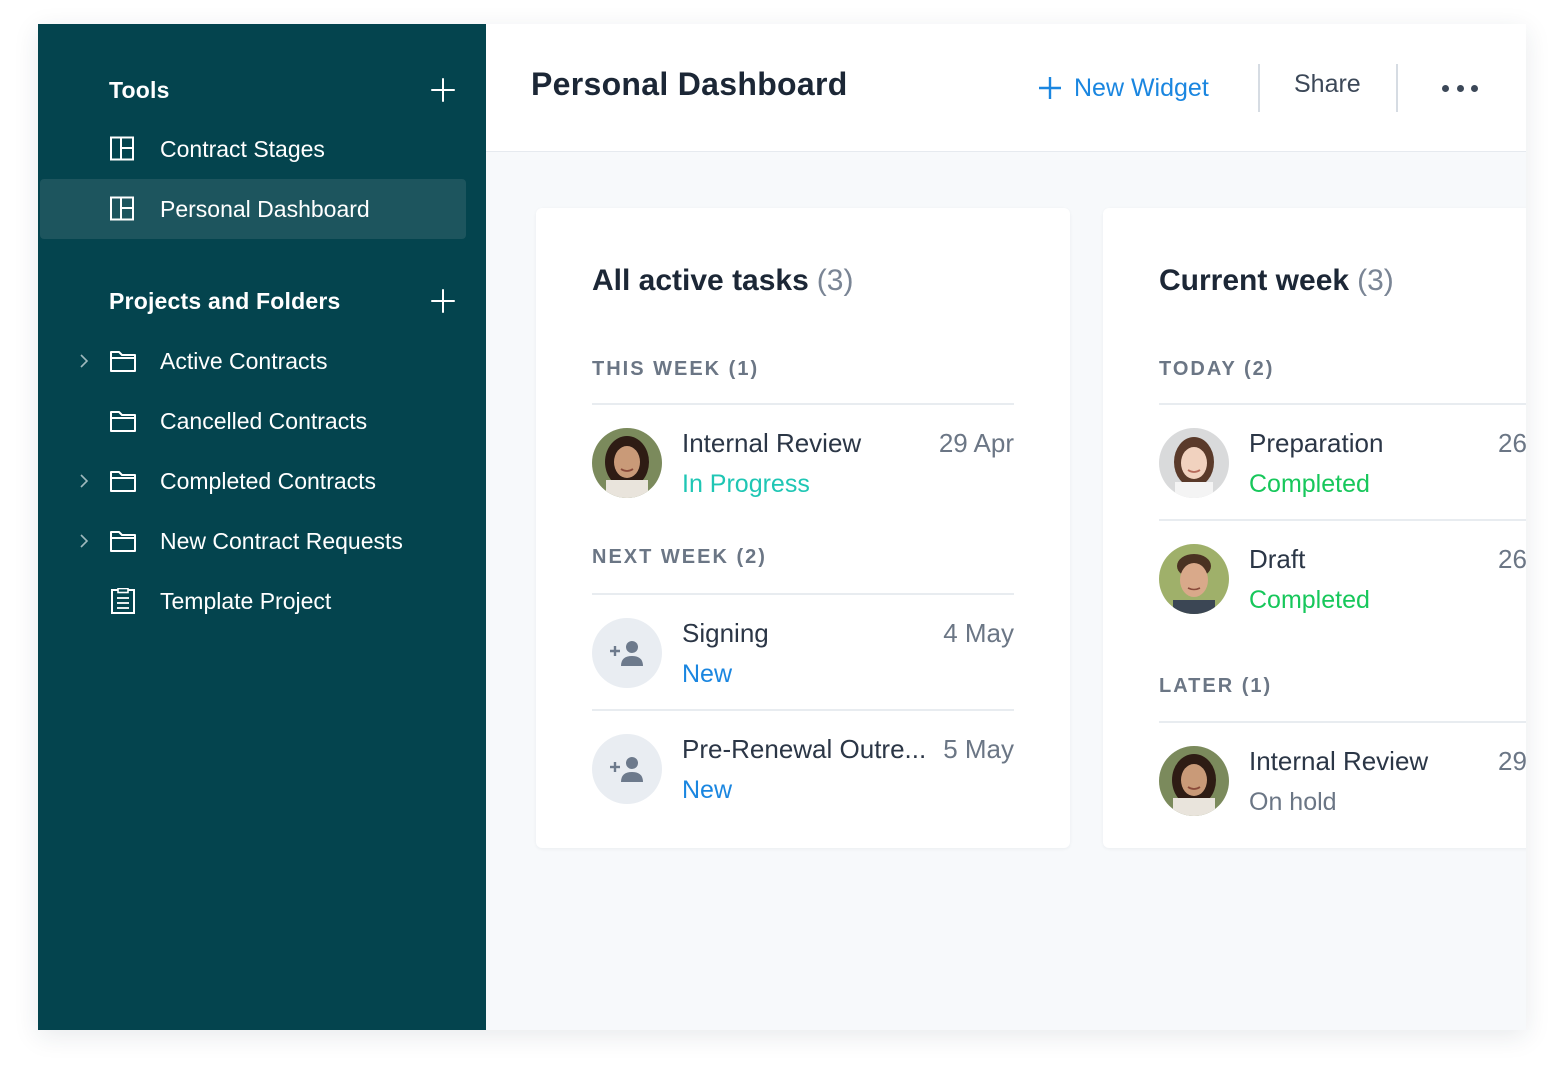 The width and height of the screenshot is (1562, 1079). I want to click on sidebar-item-personal-dashboard: Personal Dashboard, so click(253, 209).